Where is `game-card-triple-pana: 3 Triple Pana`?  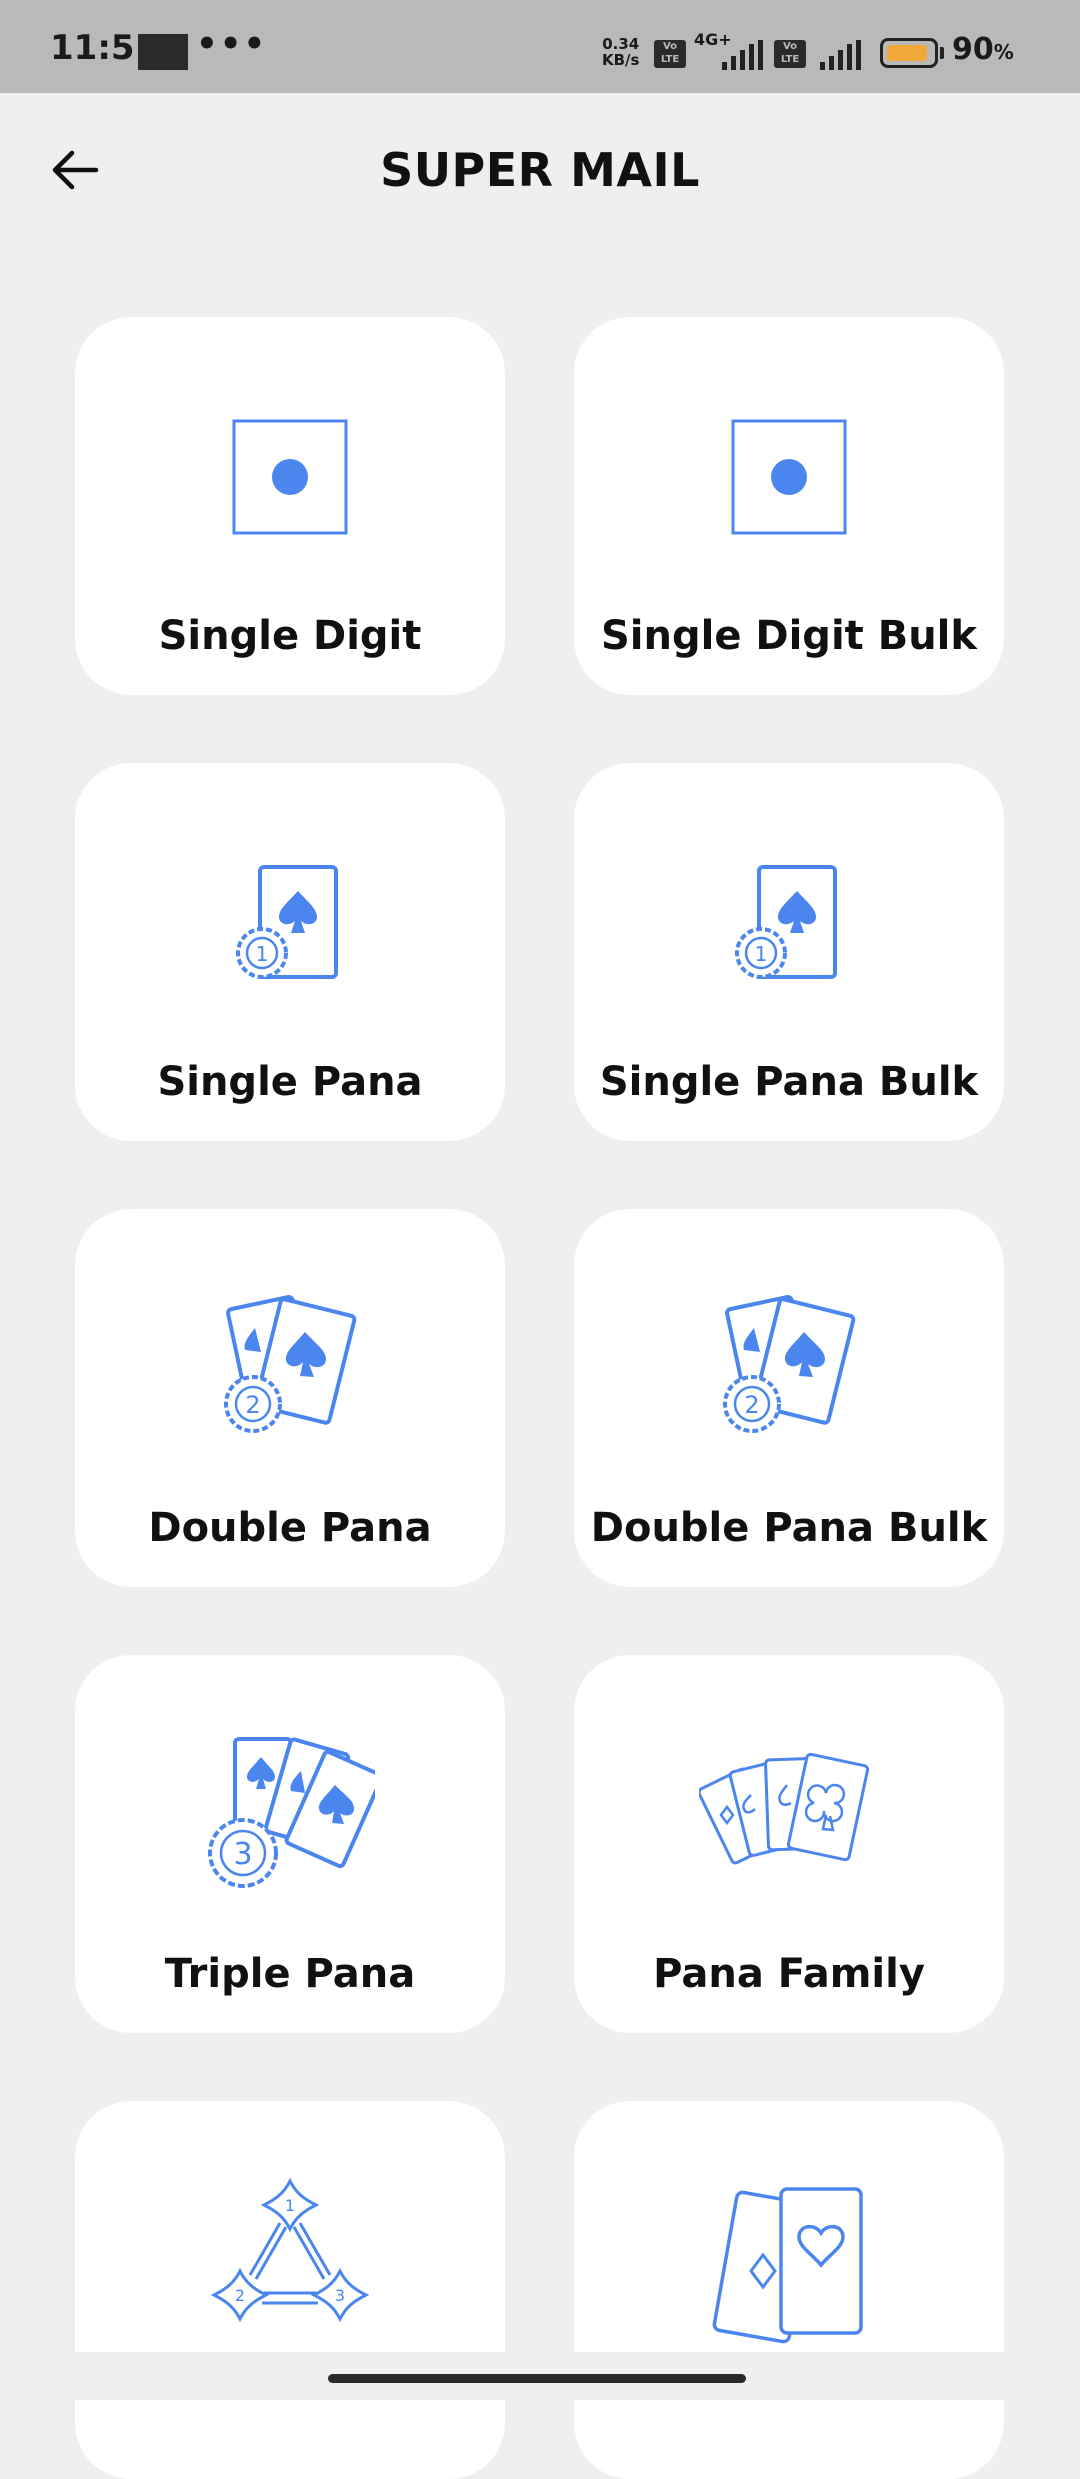
game-card-triple-pana: 3 Triple Pana is located at coordinates (290, 1844).